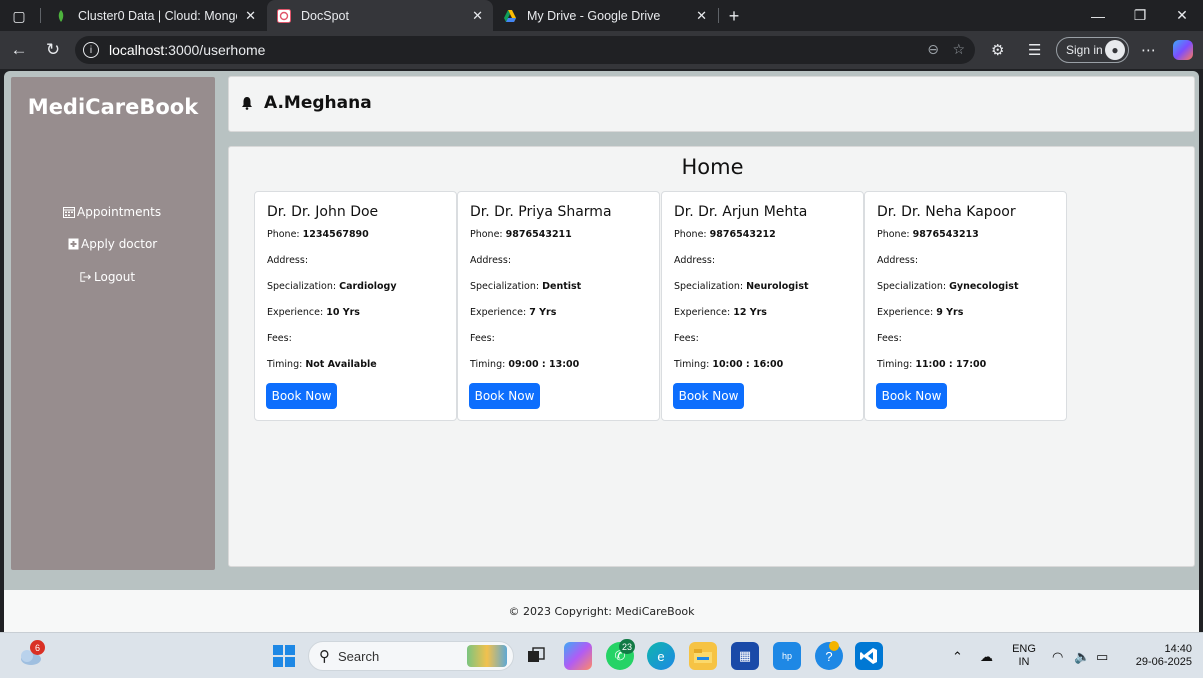  What do you see at coordinates (284, 656) in the screenshot?
I see `windows-start-icon` at bounding box center [284, 656].